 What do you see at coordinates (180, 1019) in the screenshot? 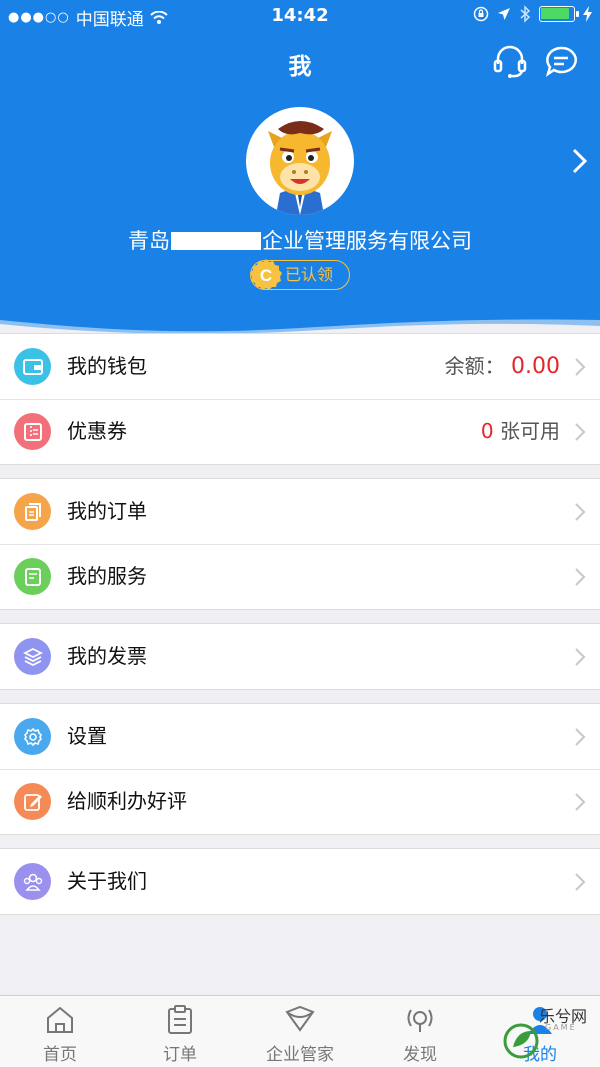
I see `clipboard-icon` at bounding box center [180, 1019].